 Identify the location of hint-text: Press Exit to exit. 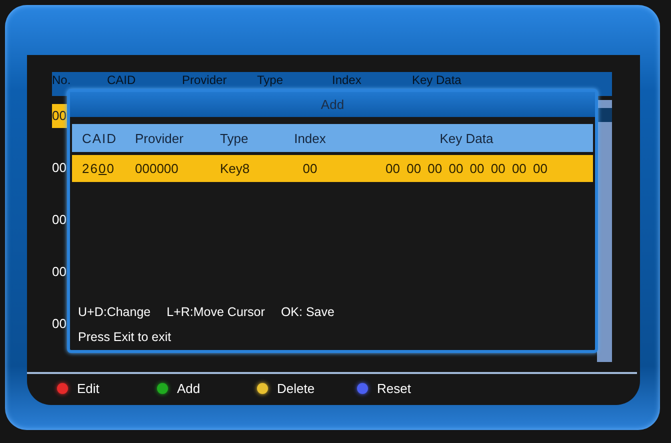
(124, 337).